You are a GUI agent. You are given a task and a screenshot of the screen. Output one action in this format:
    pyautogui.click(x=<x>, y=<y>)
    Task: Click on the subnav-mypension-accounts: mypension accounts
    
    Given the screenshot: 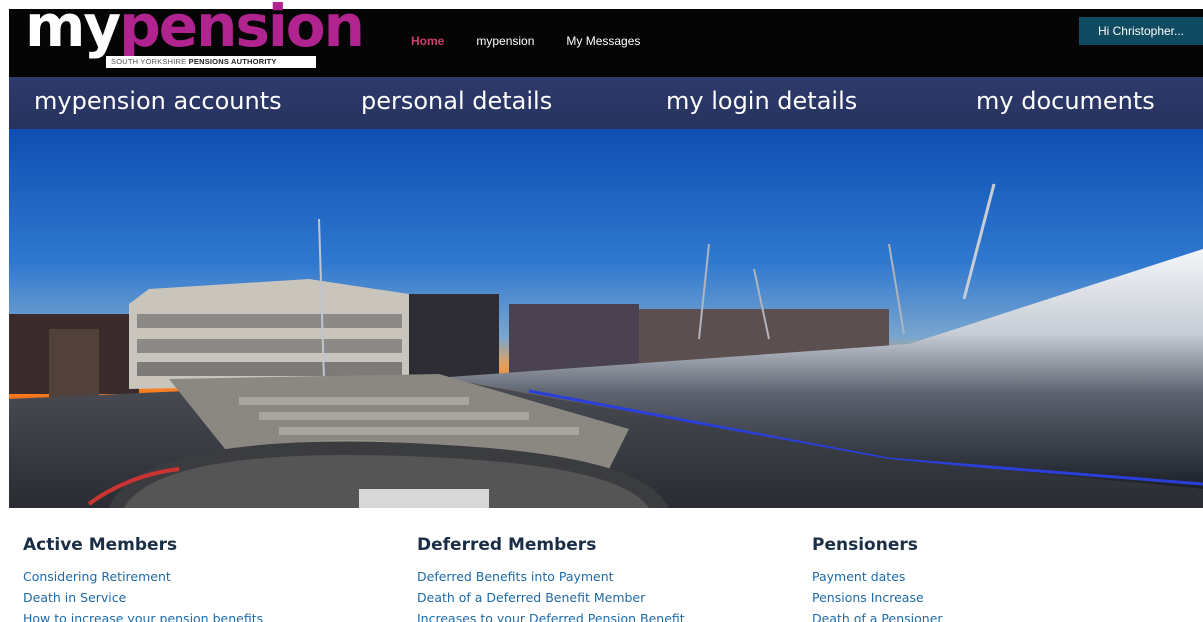 What is the action you would take?
    pyautogui.click(x=158, y=101)
    